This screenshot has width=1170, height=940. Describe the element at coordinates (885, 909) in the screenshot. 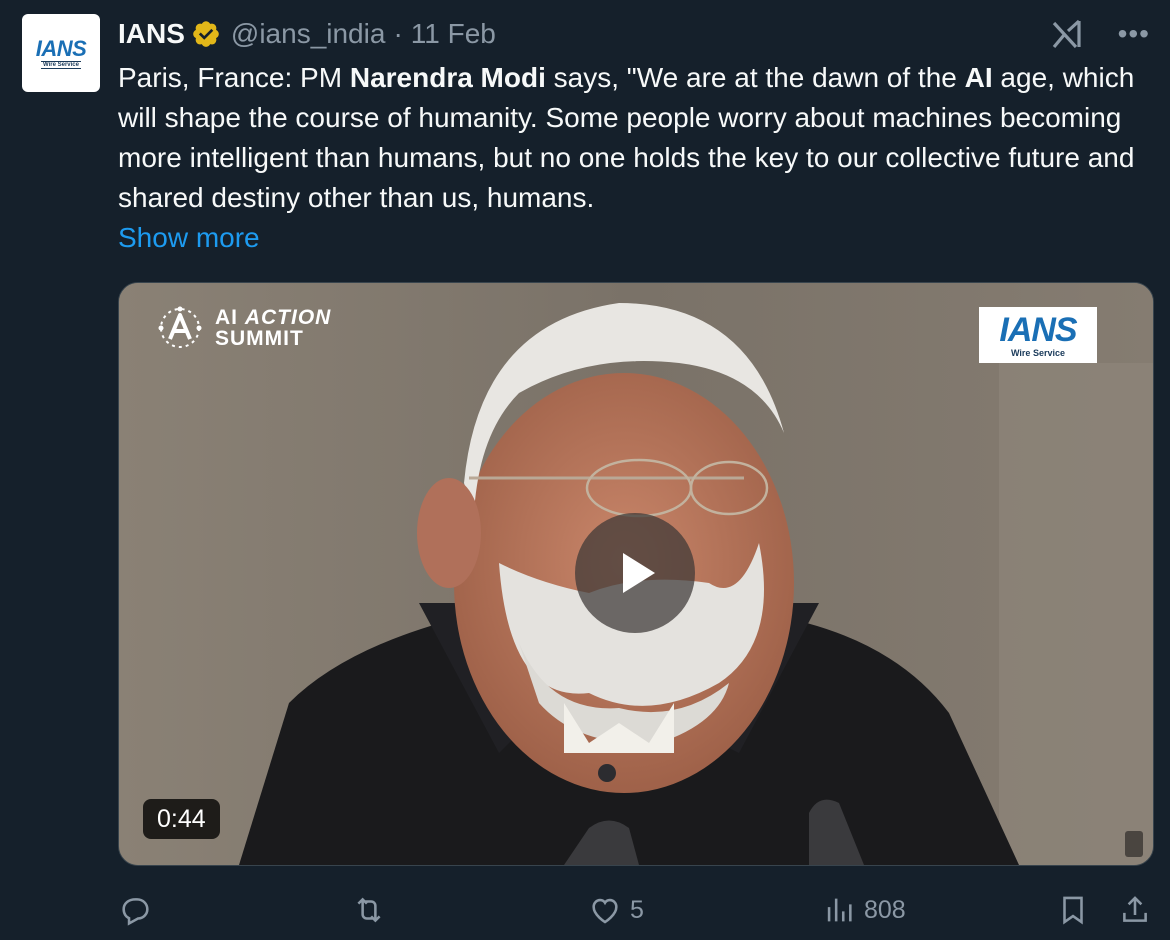

I see `views-count: 808` at that location.